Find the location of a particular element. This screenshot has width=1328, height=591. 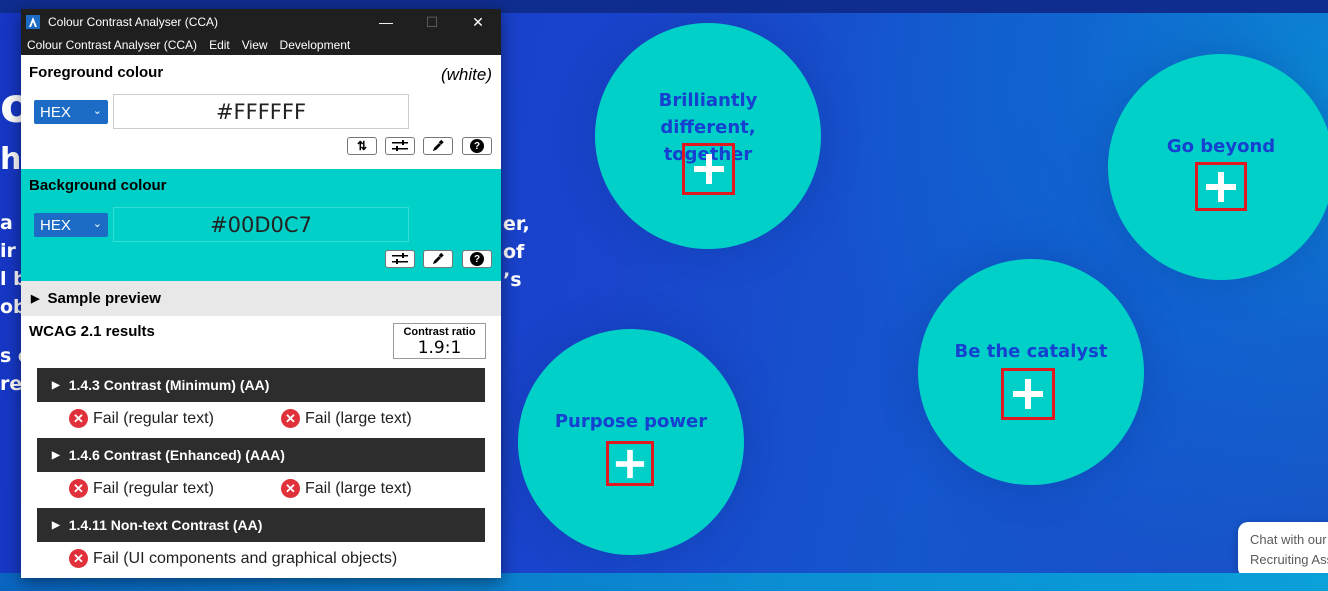

foreground-colour-name: (white) is located at coordinates (466, 74).